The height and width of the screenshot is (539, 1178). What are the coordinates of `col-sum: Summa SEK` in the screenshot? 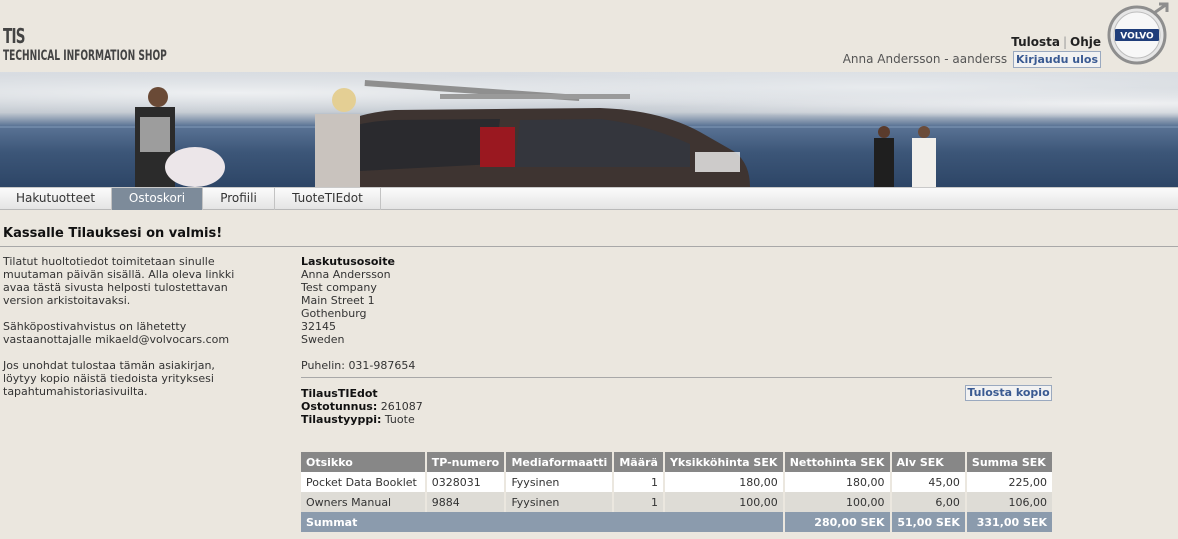 It's located at (1008, 462).